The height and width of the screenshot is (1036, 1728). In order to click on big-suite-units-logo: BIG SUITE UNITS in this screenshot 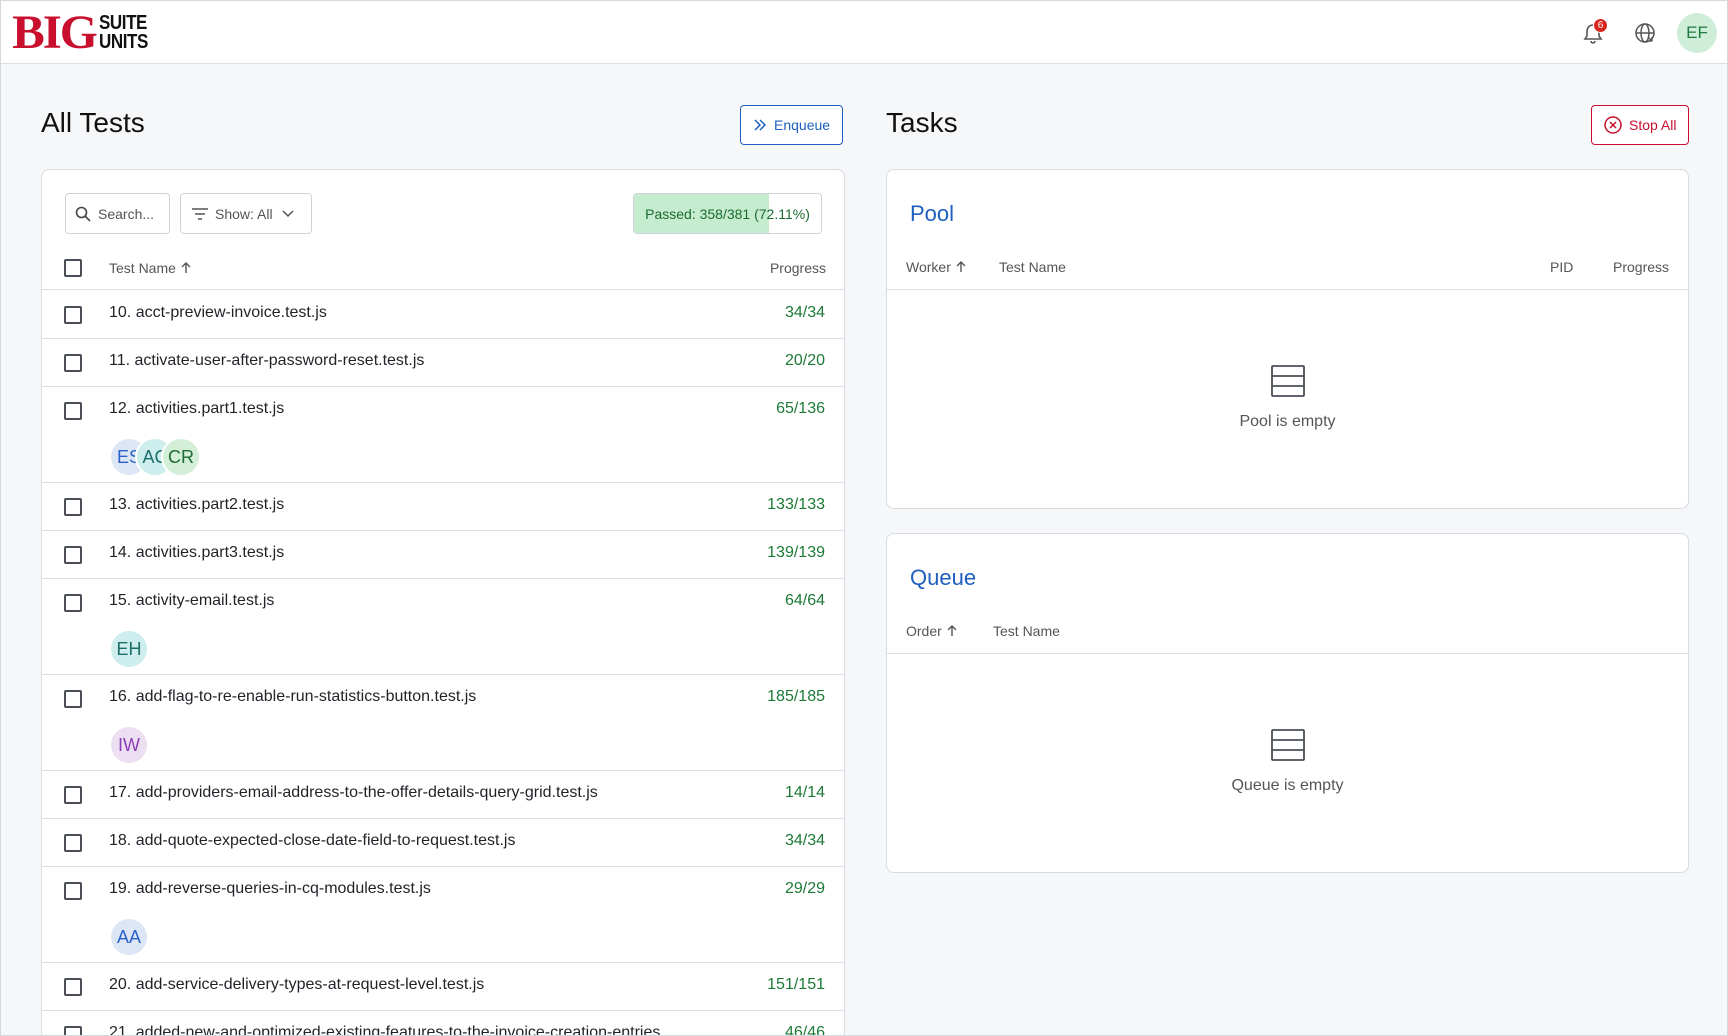, I will do `click(84, 32)`.